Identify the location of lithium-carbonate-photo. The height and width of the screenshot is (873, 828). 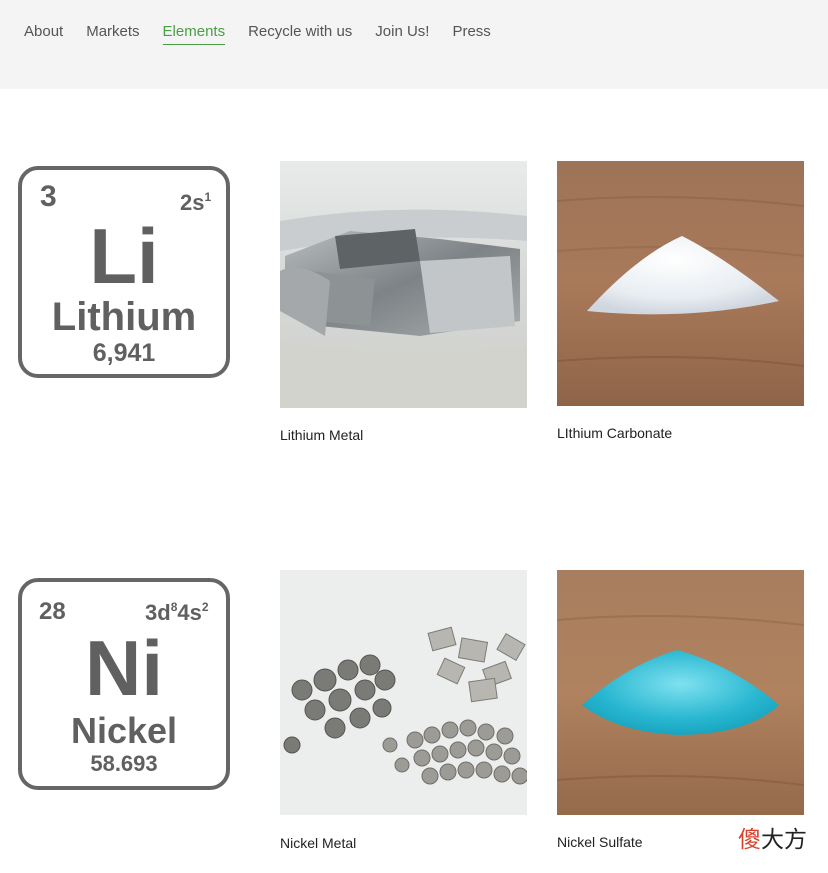
(680, 283).